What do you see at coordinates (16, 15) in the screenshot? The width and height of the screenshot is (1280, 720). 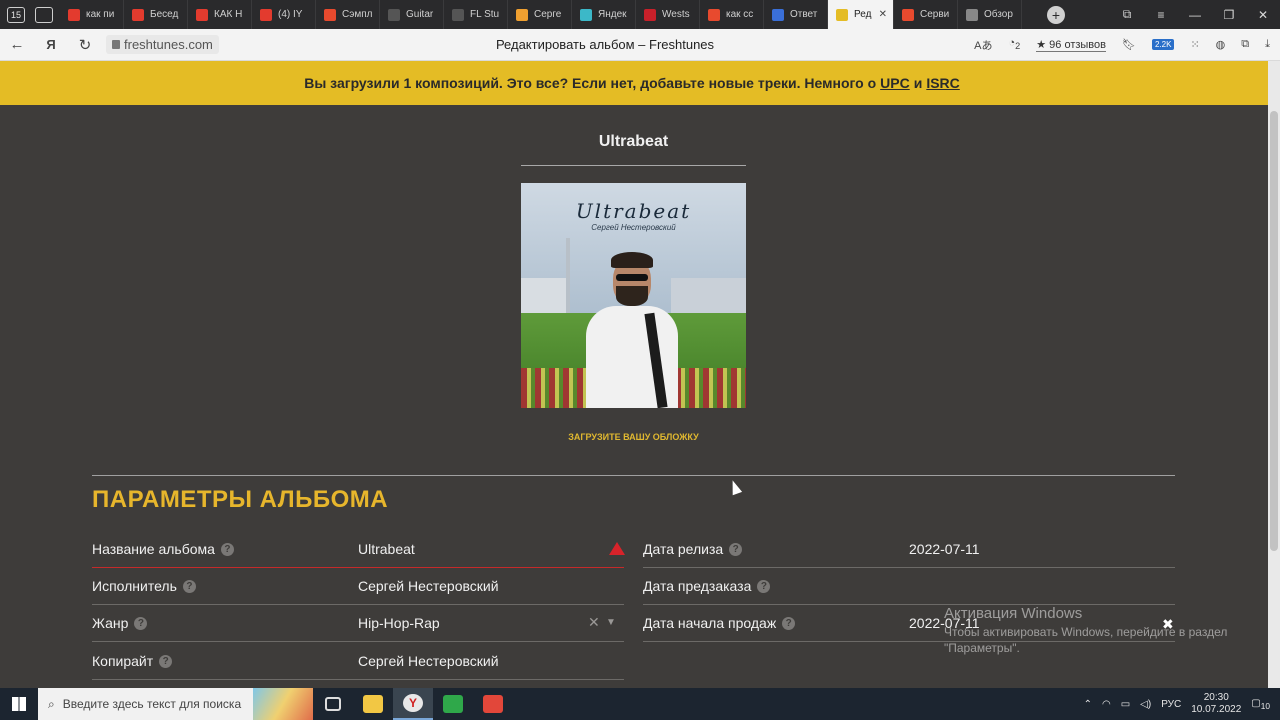 I see `tab-counter-button: 15` at bounding box center [16, 15].